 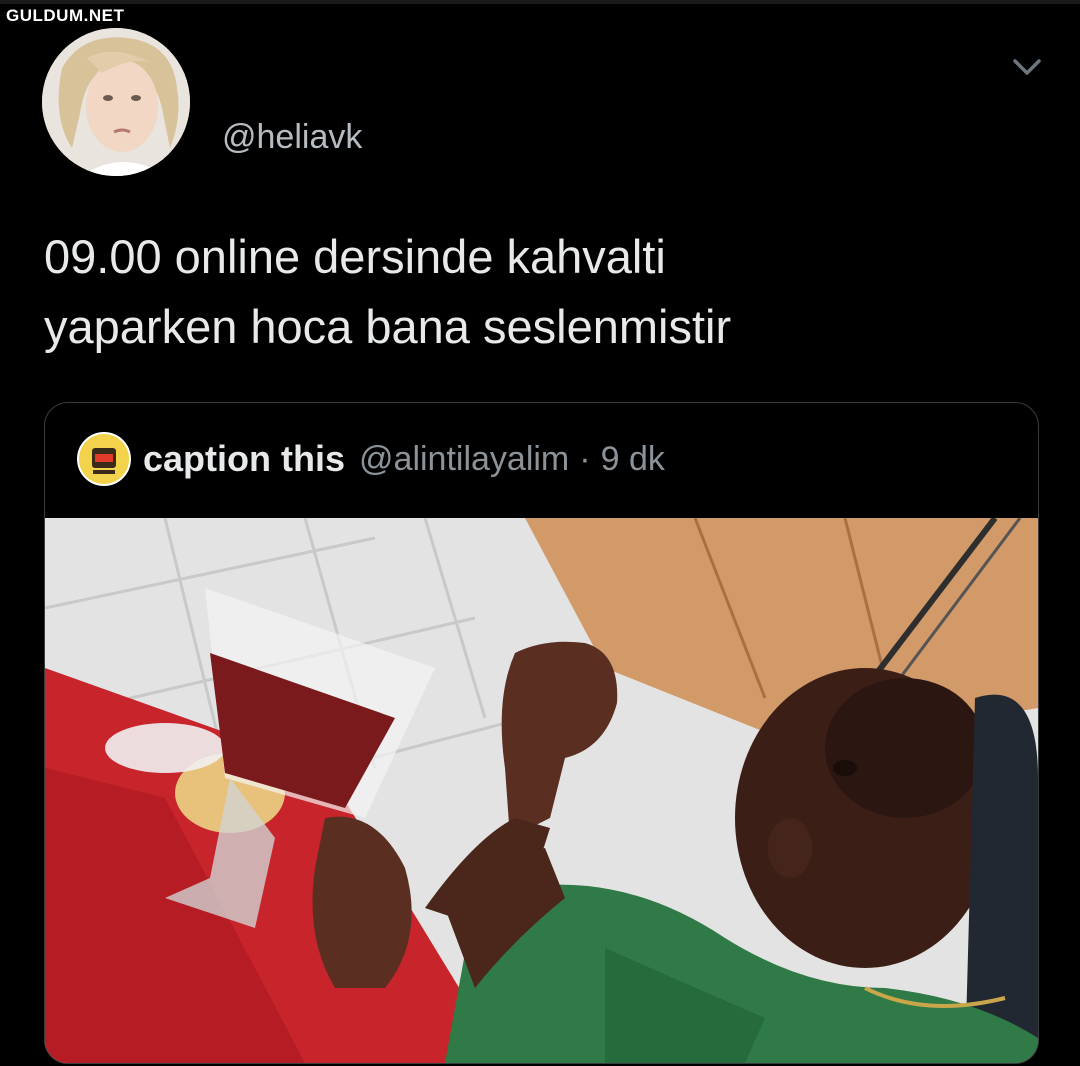 I want to click on avatar-photo, so click(x=116, y=102).